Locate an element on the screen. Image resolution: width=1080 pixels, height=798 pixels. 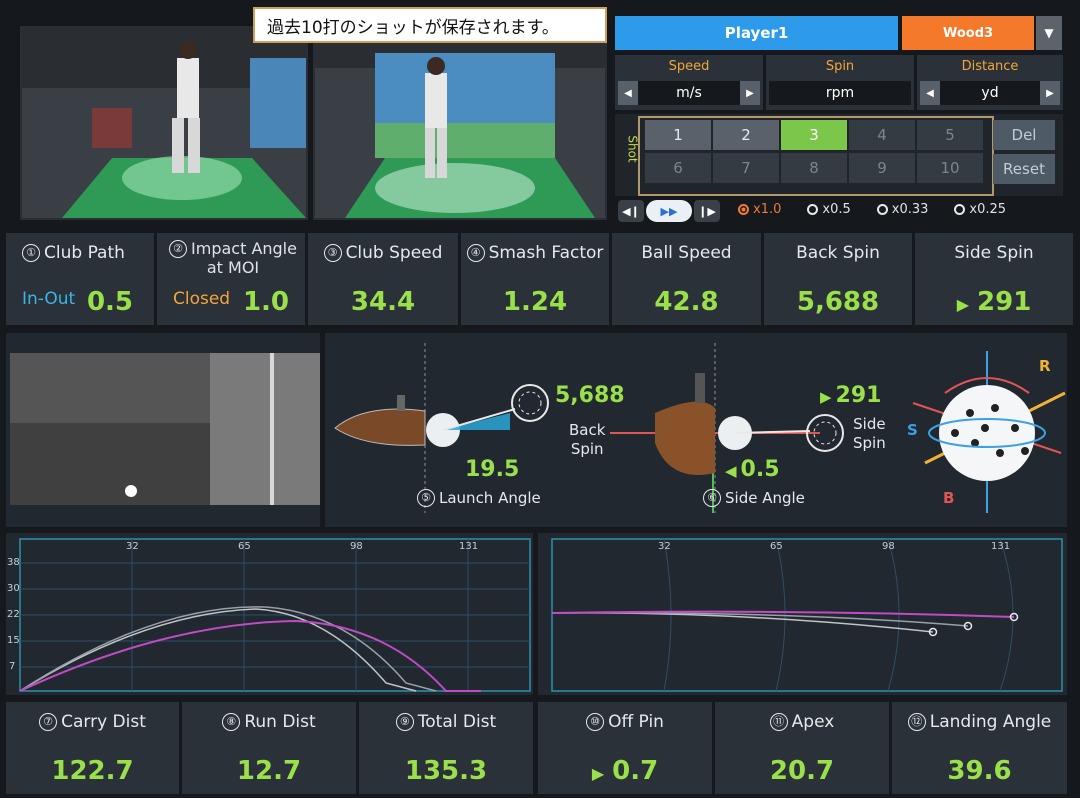
metric-value: 0.5 is located at coordinates (110, 302).